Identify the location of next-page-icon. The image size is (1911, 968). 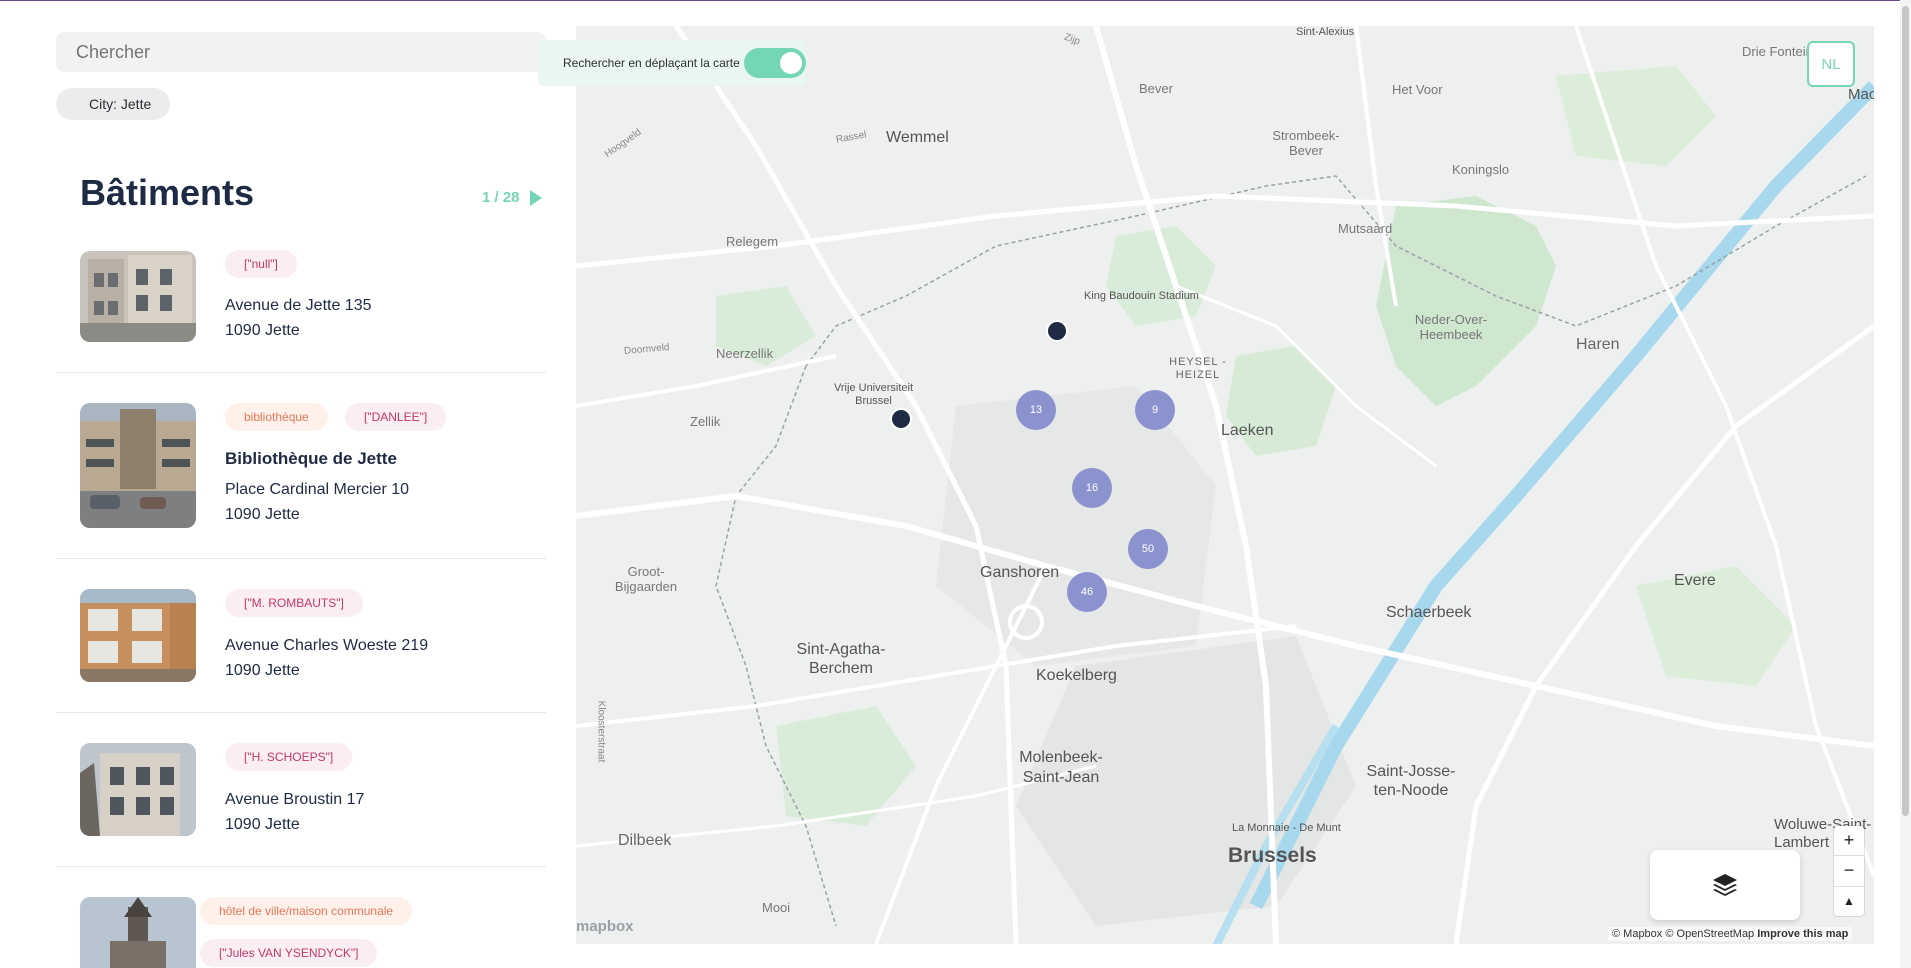
(535, 197).